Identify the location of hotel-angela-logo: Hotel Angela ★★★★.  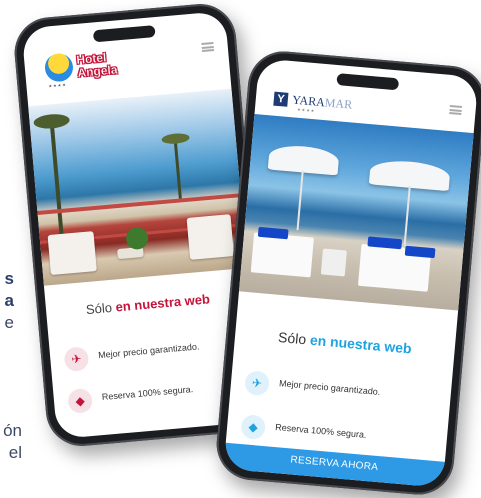
(96, 68).